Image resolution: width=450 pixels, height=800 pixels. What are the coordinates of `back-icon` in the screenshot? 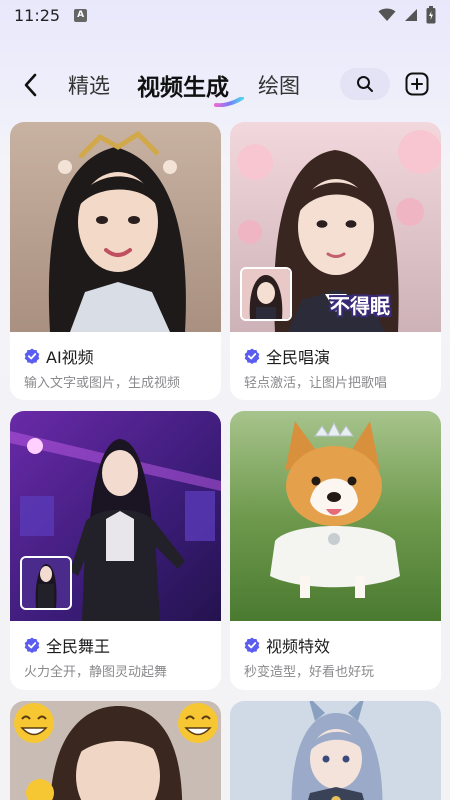 It's located at (31, 85).